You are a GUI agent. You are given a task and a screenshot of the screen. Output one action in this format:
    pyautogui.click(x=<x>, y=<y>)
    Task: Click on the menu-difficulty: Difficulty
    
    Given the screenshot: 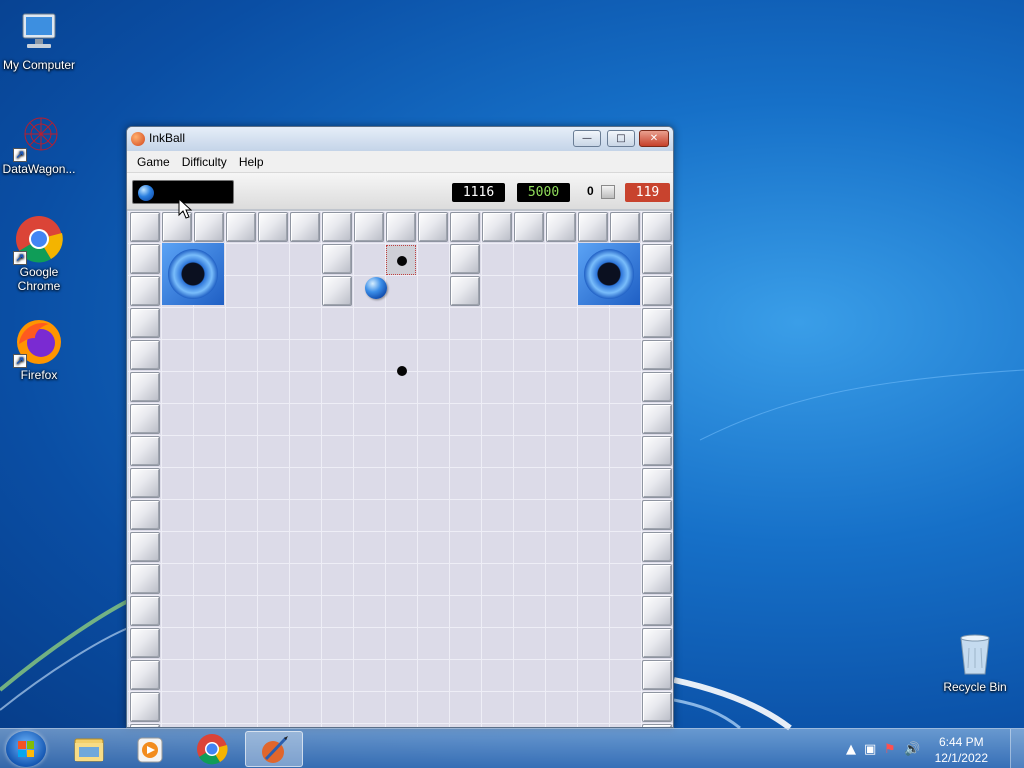 What is the action you would take?
    pyautogui.click(x=204, y=162)
    